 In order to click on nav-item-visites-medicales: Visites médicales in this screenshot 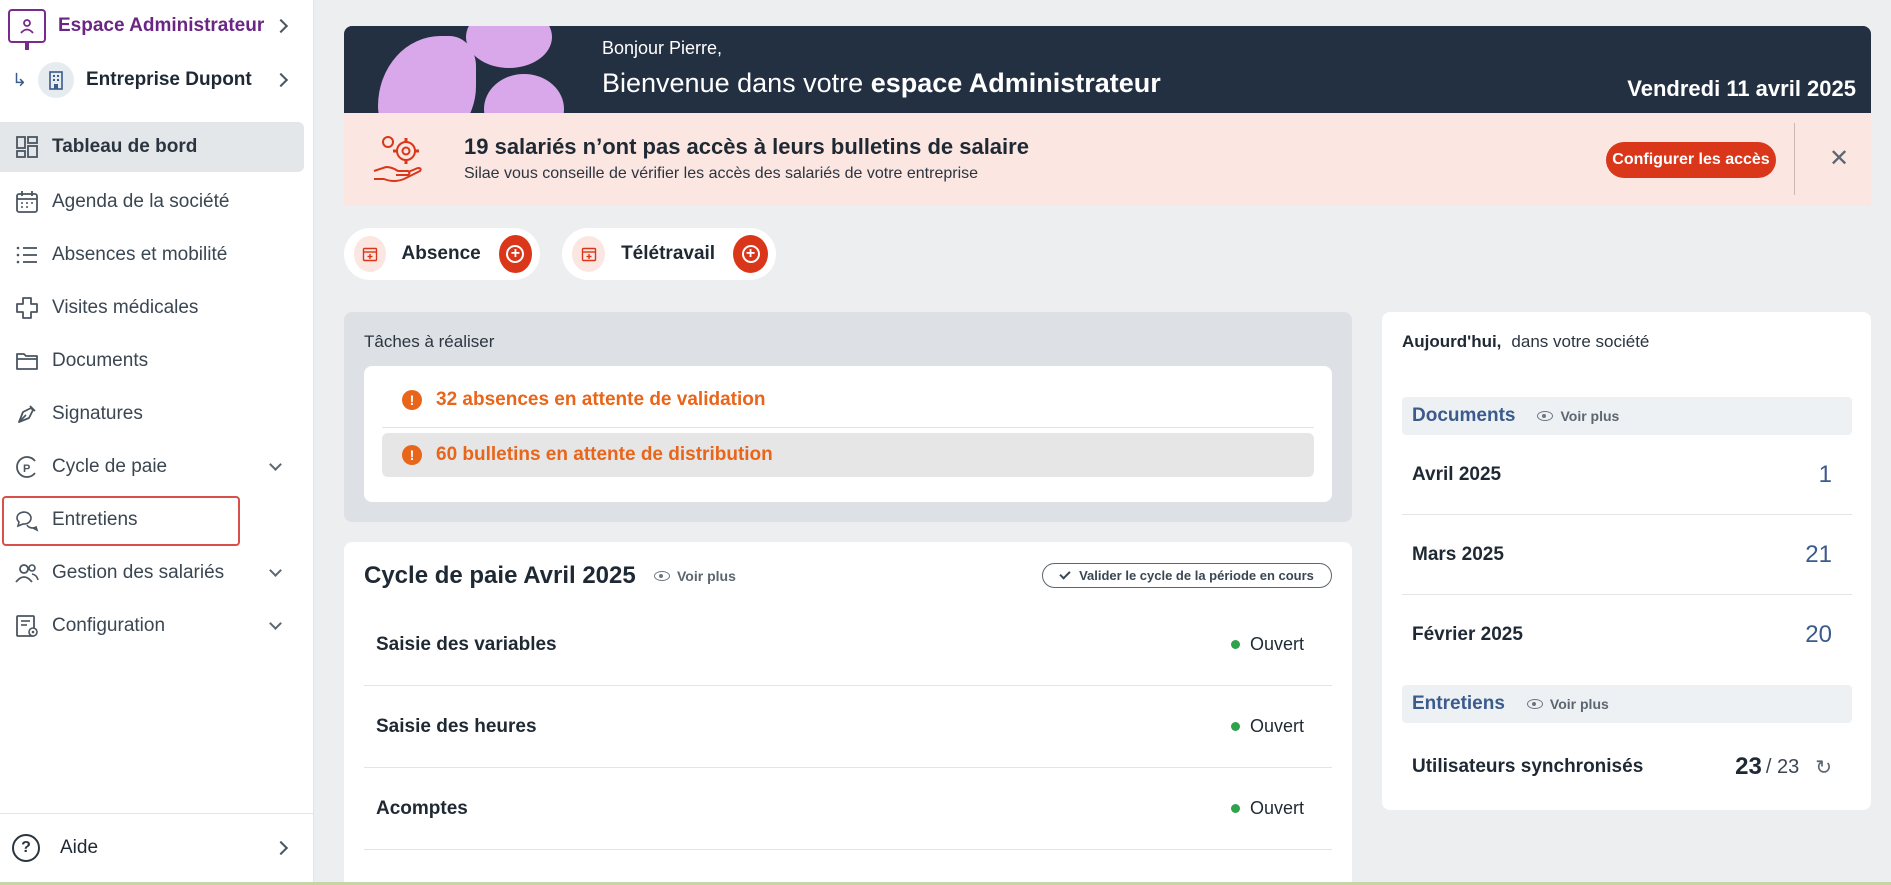, I will do `click(157, 307)`.